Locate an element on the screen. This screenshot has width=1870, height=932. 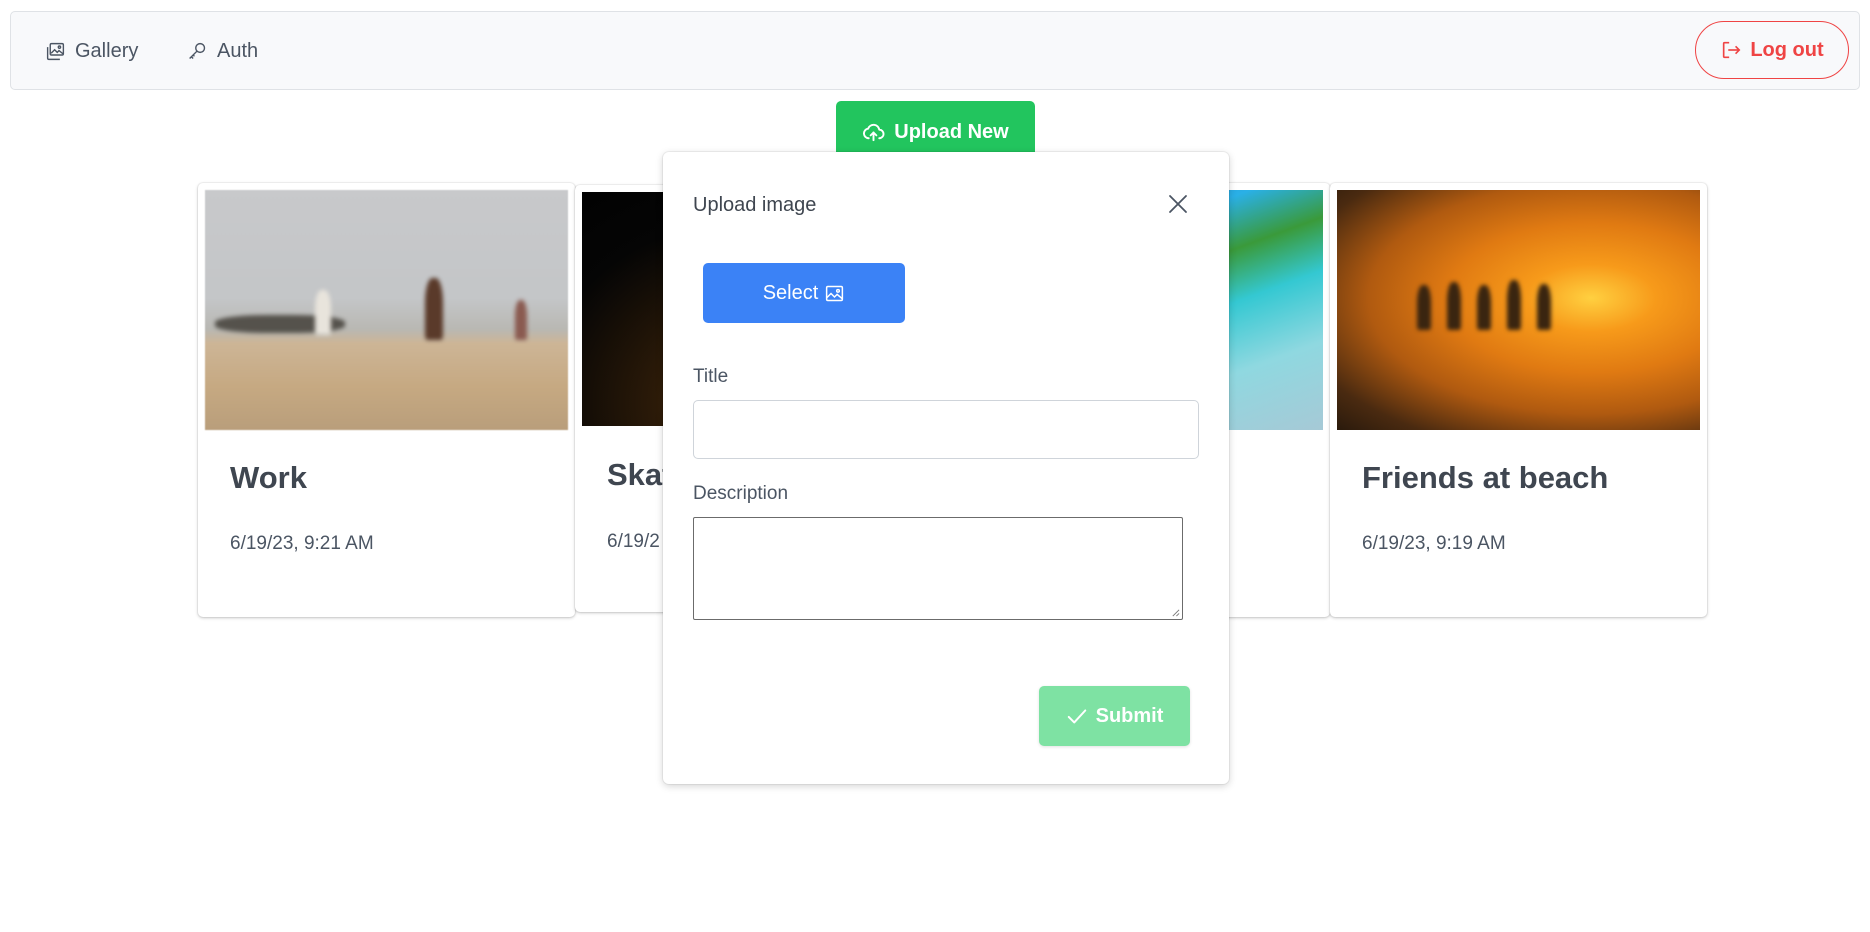
cloud-upload-icon is located at coordinates (874, 132).